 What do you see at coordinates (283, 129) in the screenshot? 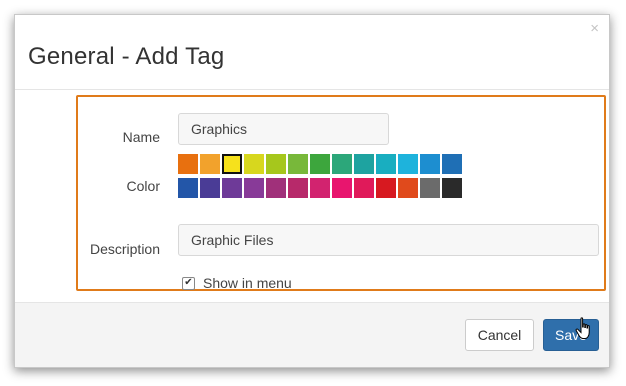
I see `name-input: Graphics` at bounding box center [283, 129].